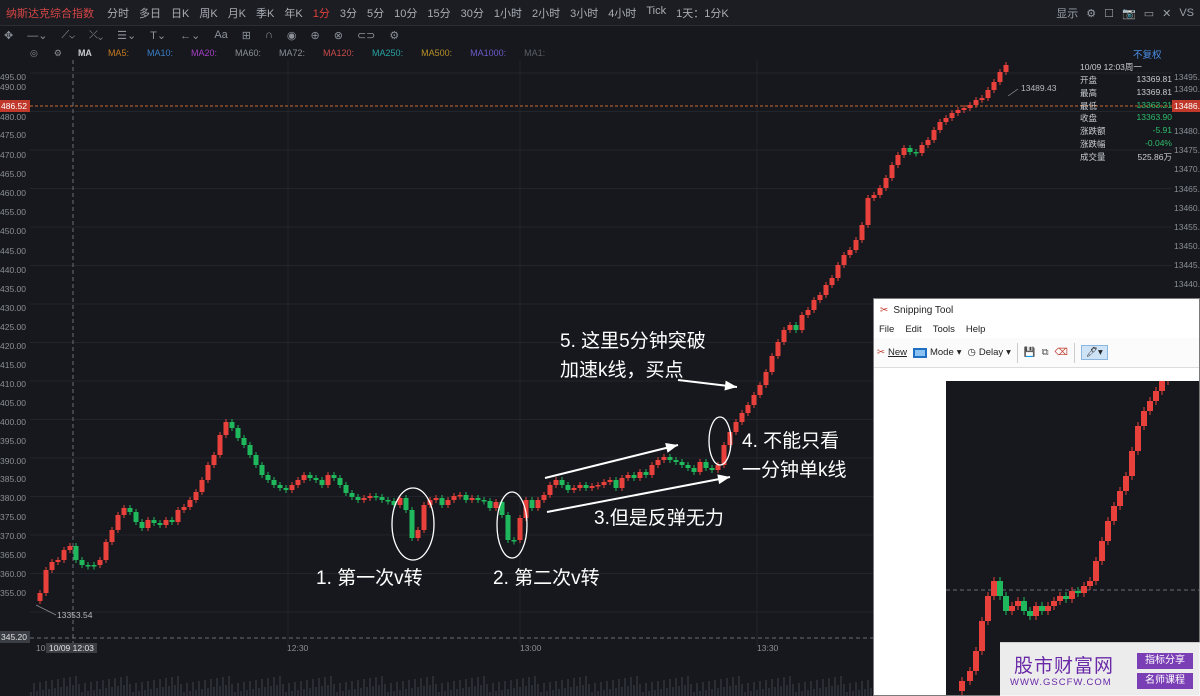 The height and width of the screenshot is (696, 1200). What do you see at coordinates (8, 35) in the screenshot?
I see `crosshair-icon: ✥` at bounding box center [8, 35].